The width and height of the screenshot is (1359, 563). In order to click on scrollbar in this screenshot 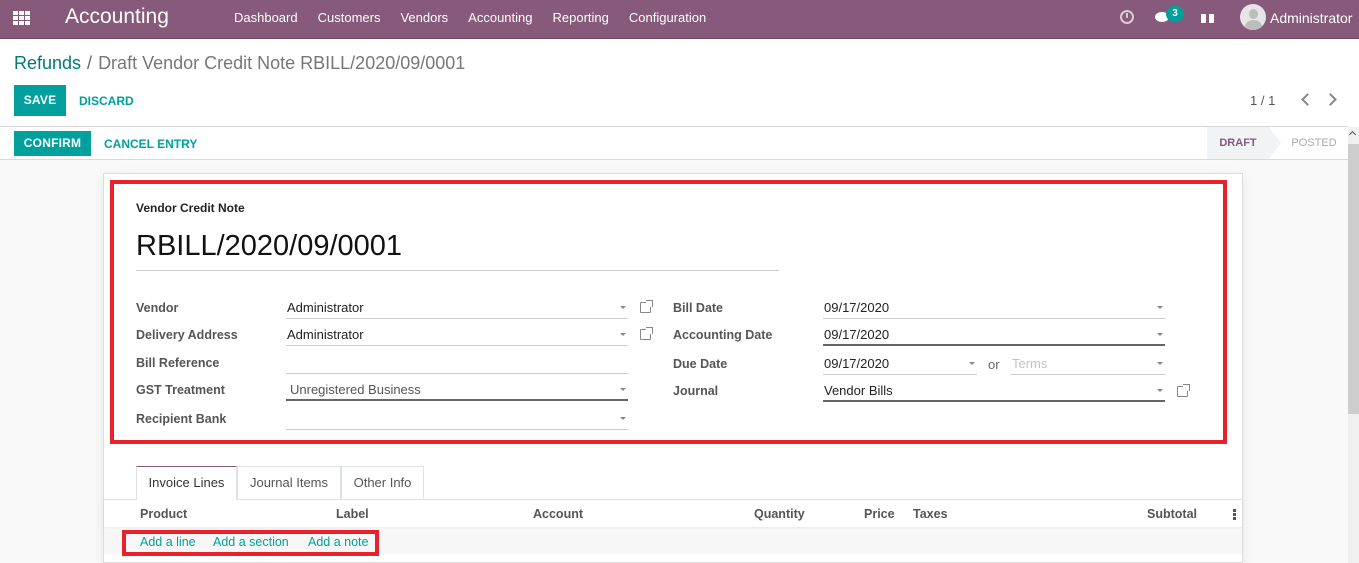, I will do `click(1353, 345)`.